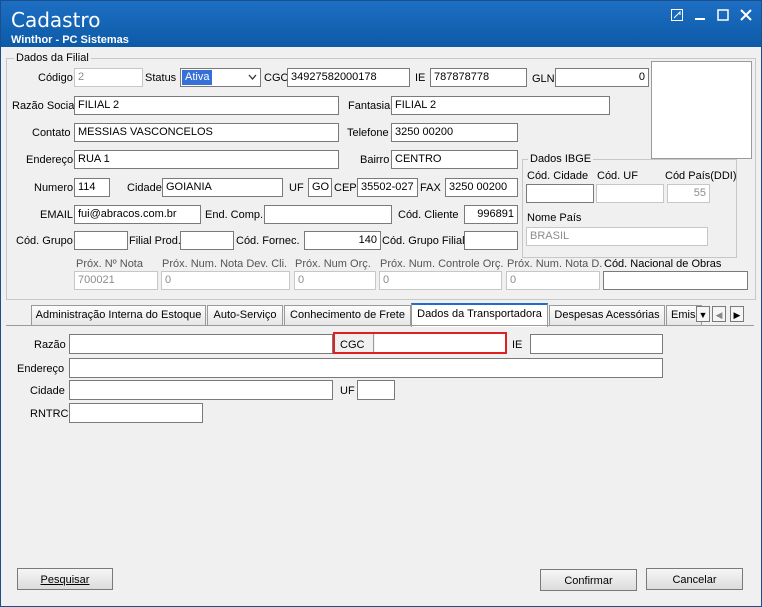  What do you see at coordinates (478, 77) in the screenshot?
I see `ie-input: 787878778` at bounding box center [478, 77].